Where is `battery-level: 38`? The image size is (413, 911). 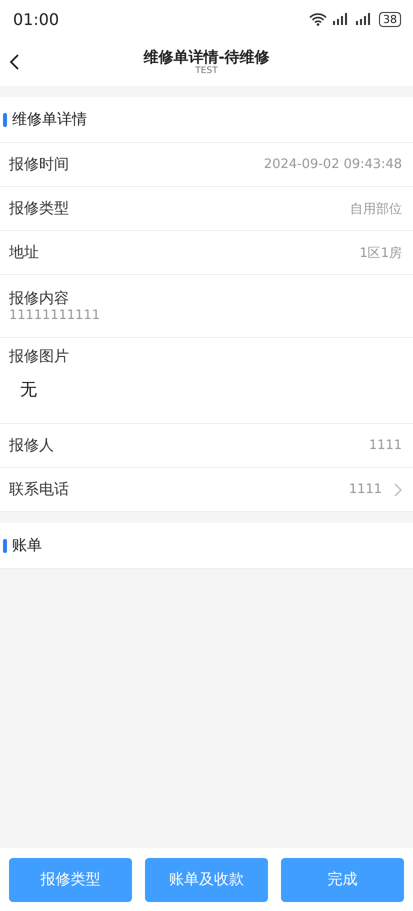
battery-level: 38 is located at coordinates (390, 19).